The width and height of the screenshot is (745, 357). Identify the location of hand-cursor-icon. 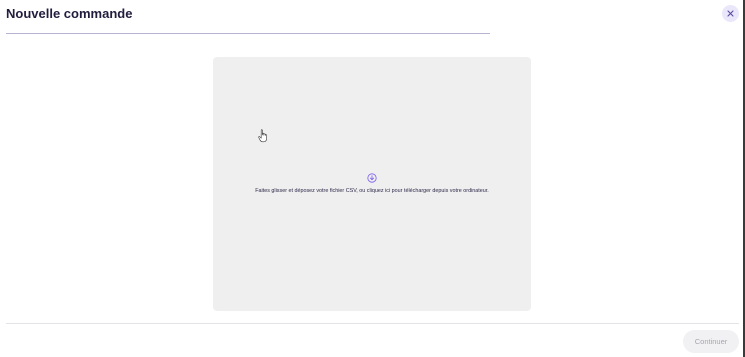
(262, 136).